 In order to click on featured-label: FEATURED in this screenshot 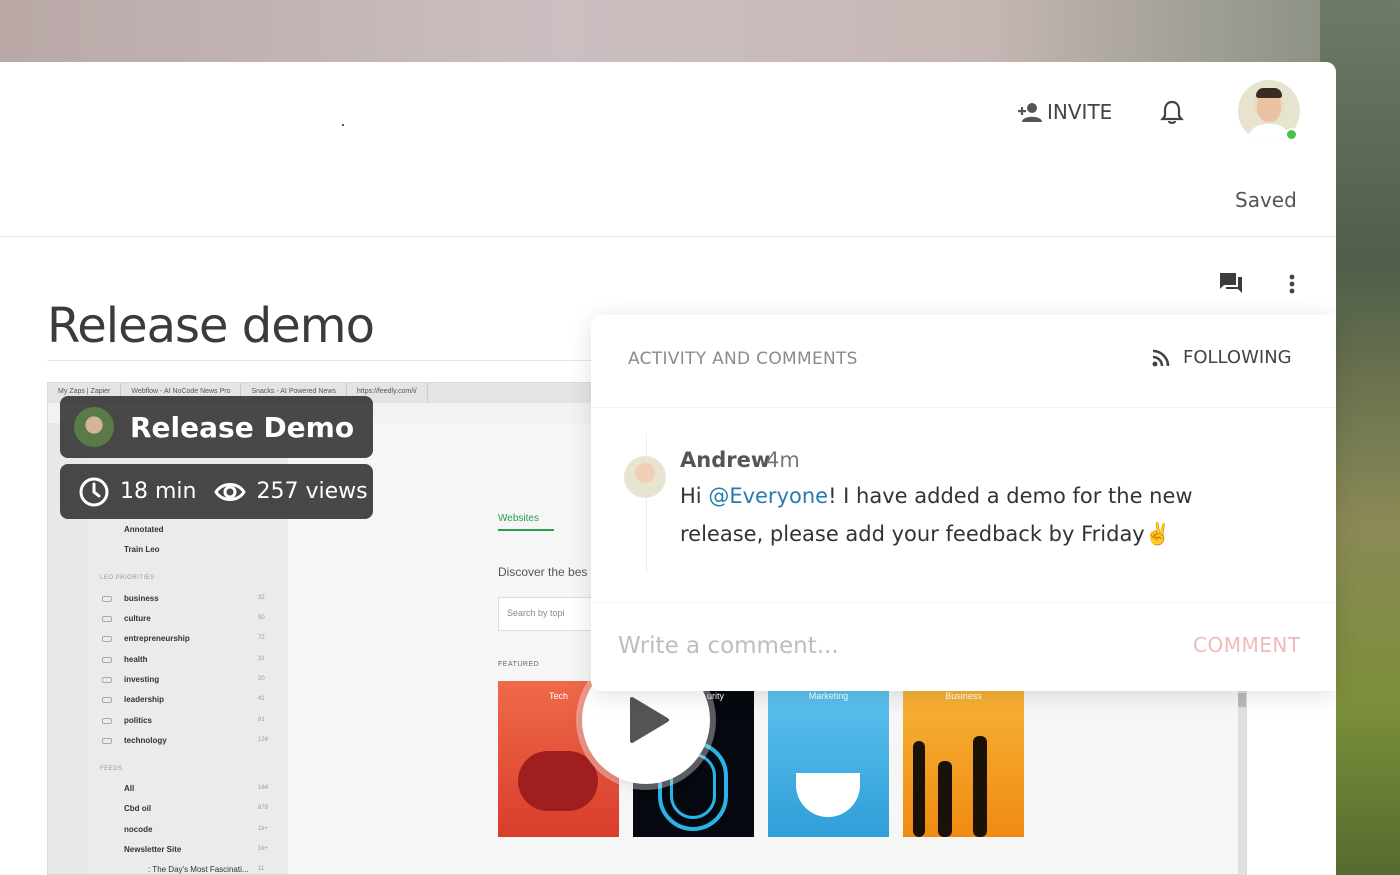, I will do `click(519, 664)`.